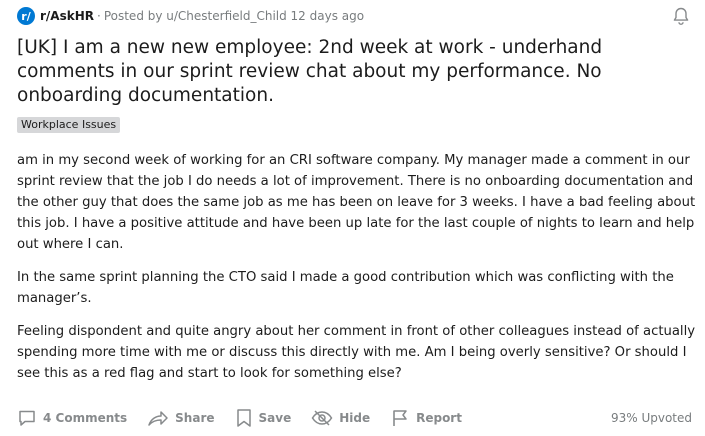 The height and width of the screenshot is (436, 705). I want to click on report-label: Report, so click(439, 418).